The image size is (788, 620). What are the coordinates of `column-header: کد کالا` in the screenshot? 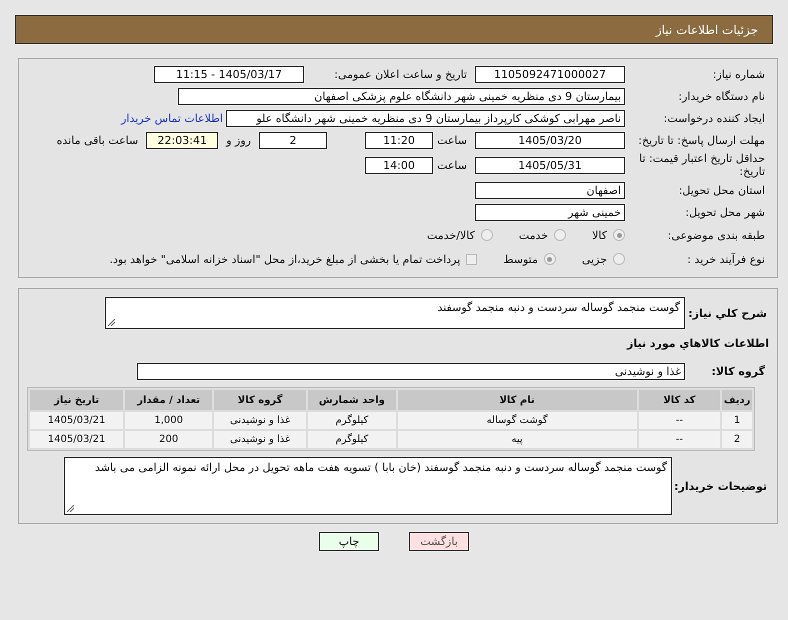 It's located at (679, 400).